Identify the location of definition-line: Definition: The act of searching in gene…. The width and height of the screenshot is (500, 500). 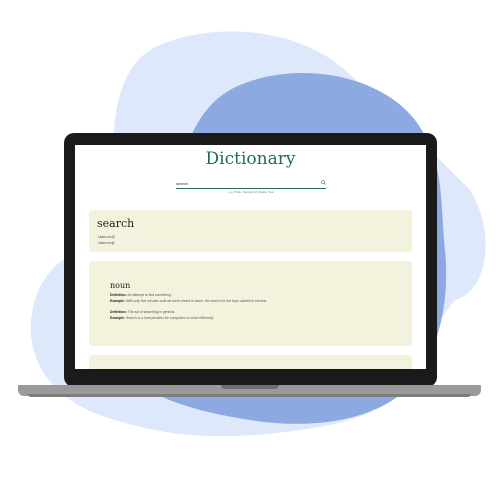
(142, 312).